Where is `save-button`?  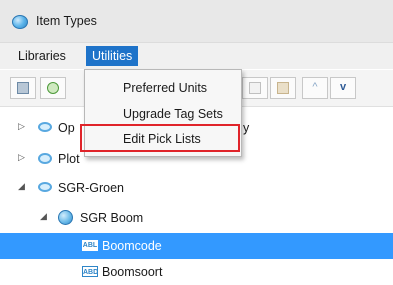
save-button is located at coordinates (23, 88).